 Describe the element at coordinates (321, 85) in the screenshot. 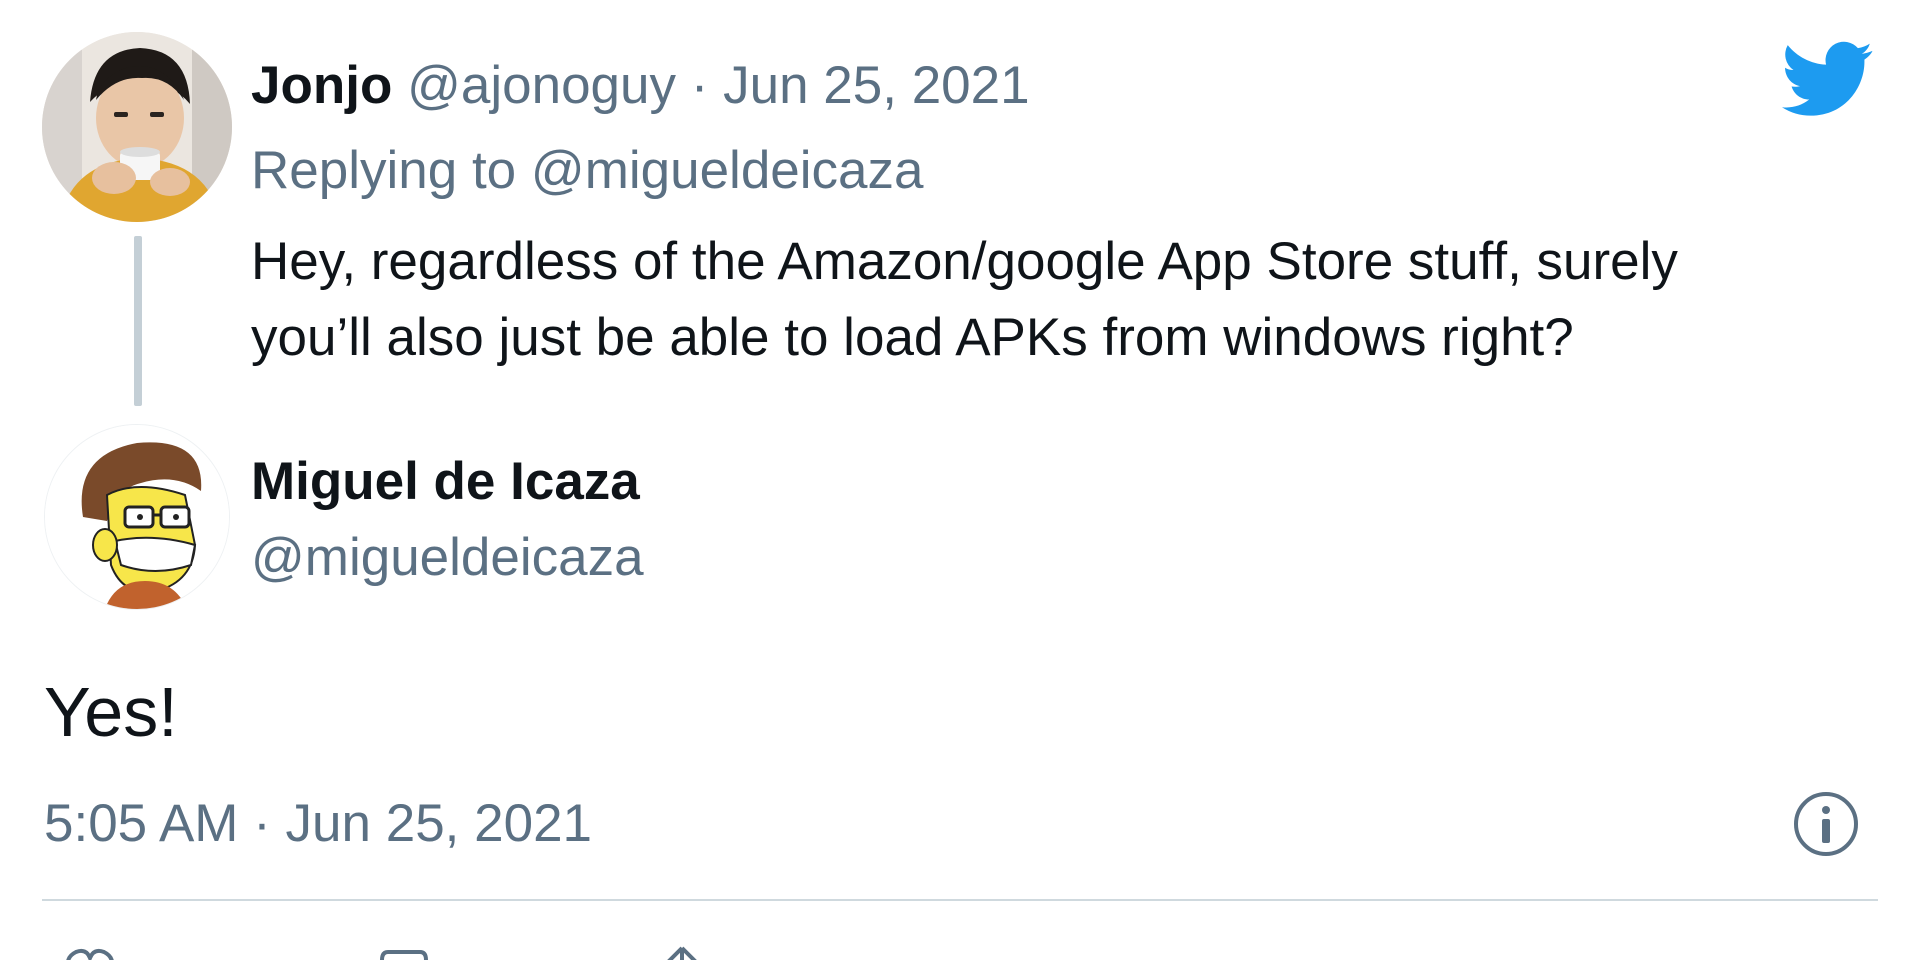

I see `reply-author-name: Jonjo` at that location.